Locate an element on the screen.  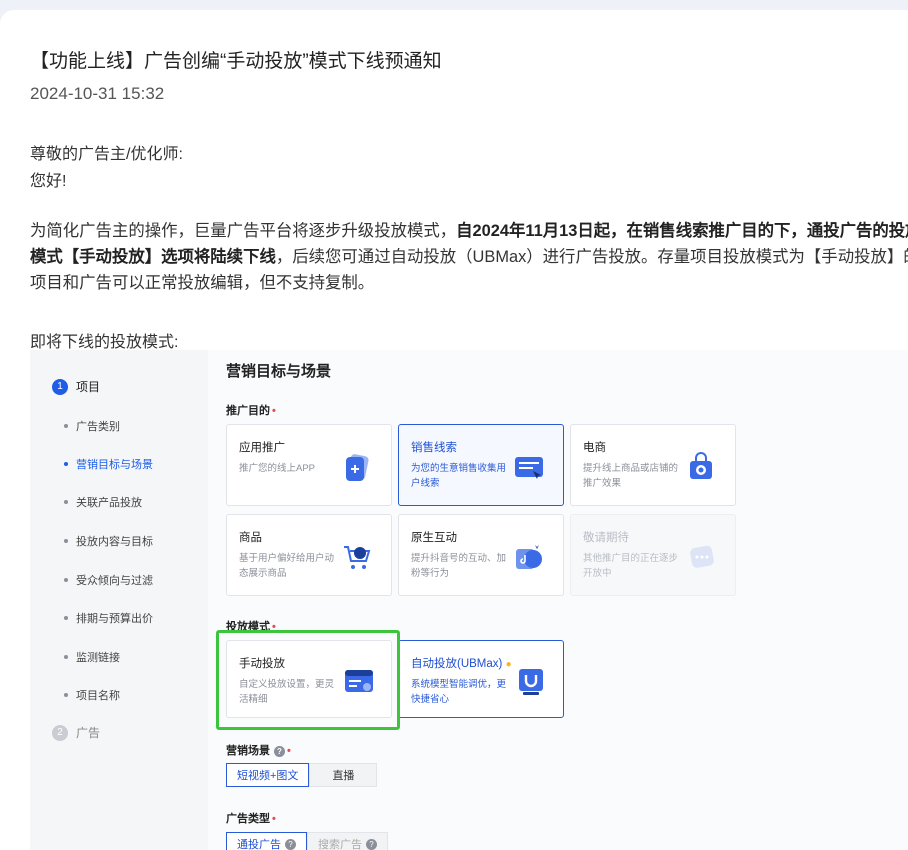
sidebar-item-marketing-goal: 营销目标与场景 is located at coordinates (108, 464).